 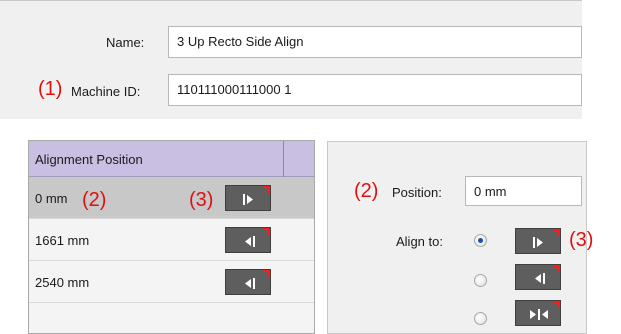 I want to click on list-row-0mm: 0 mm (2) (3), so click(x=171, y=198).